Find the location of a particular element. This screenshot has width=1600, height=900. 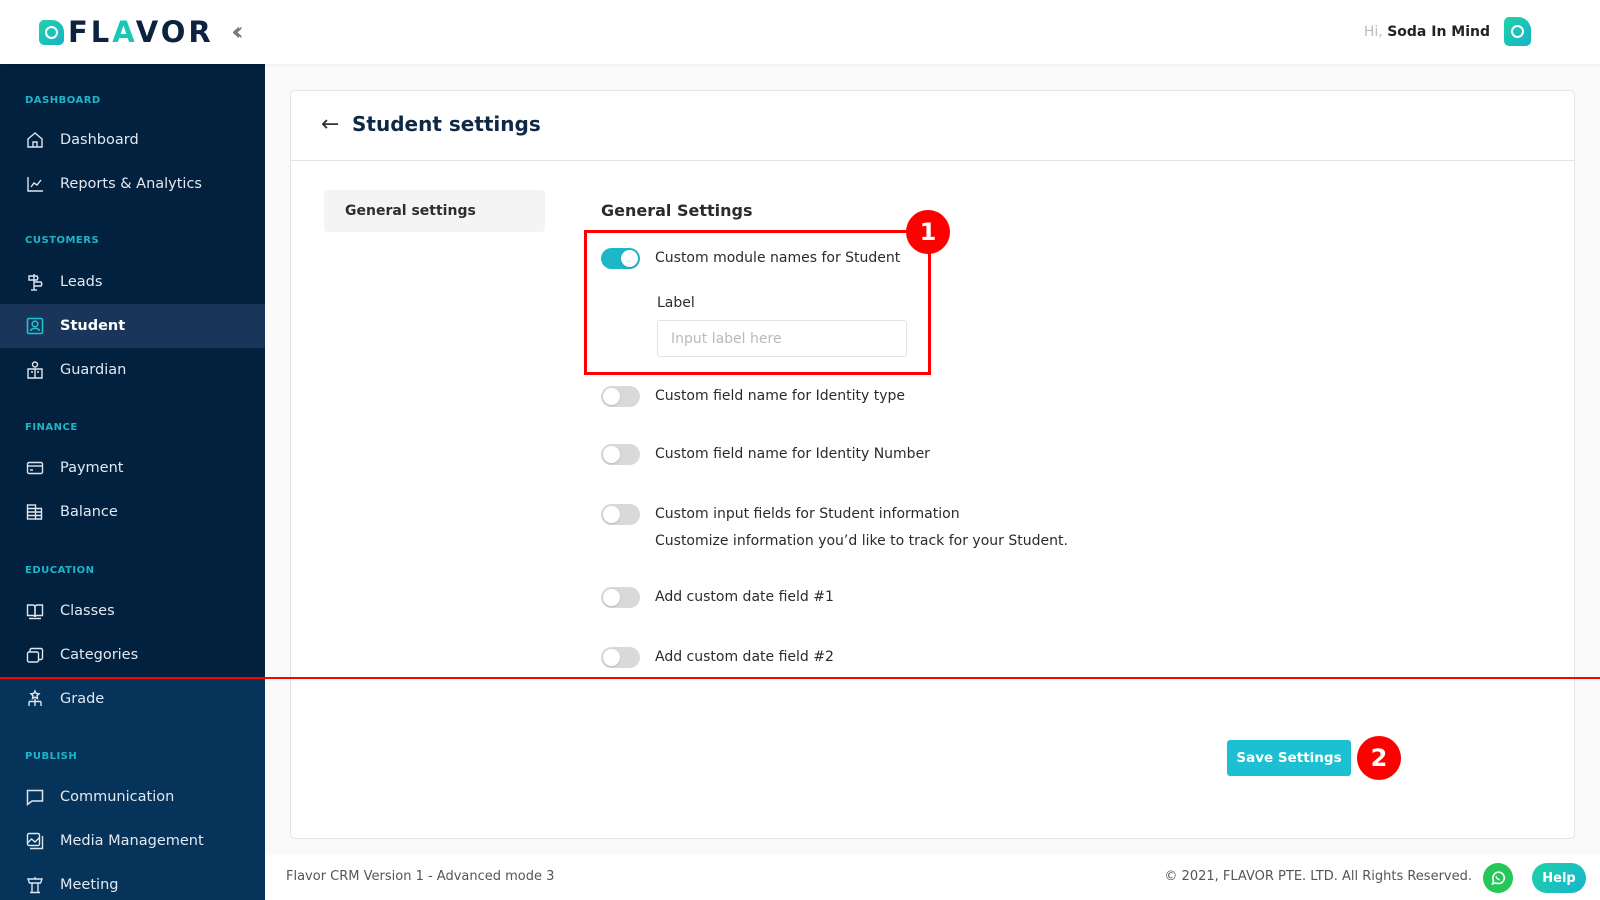

logo-text: FLAVOR is located at coordinates (141, 32).